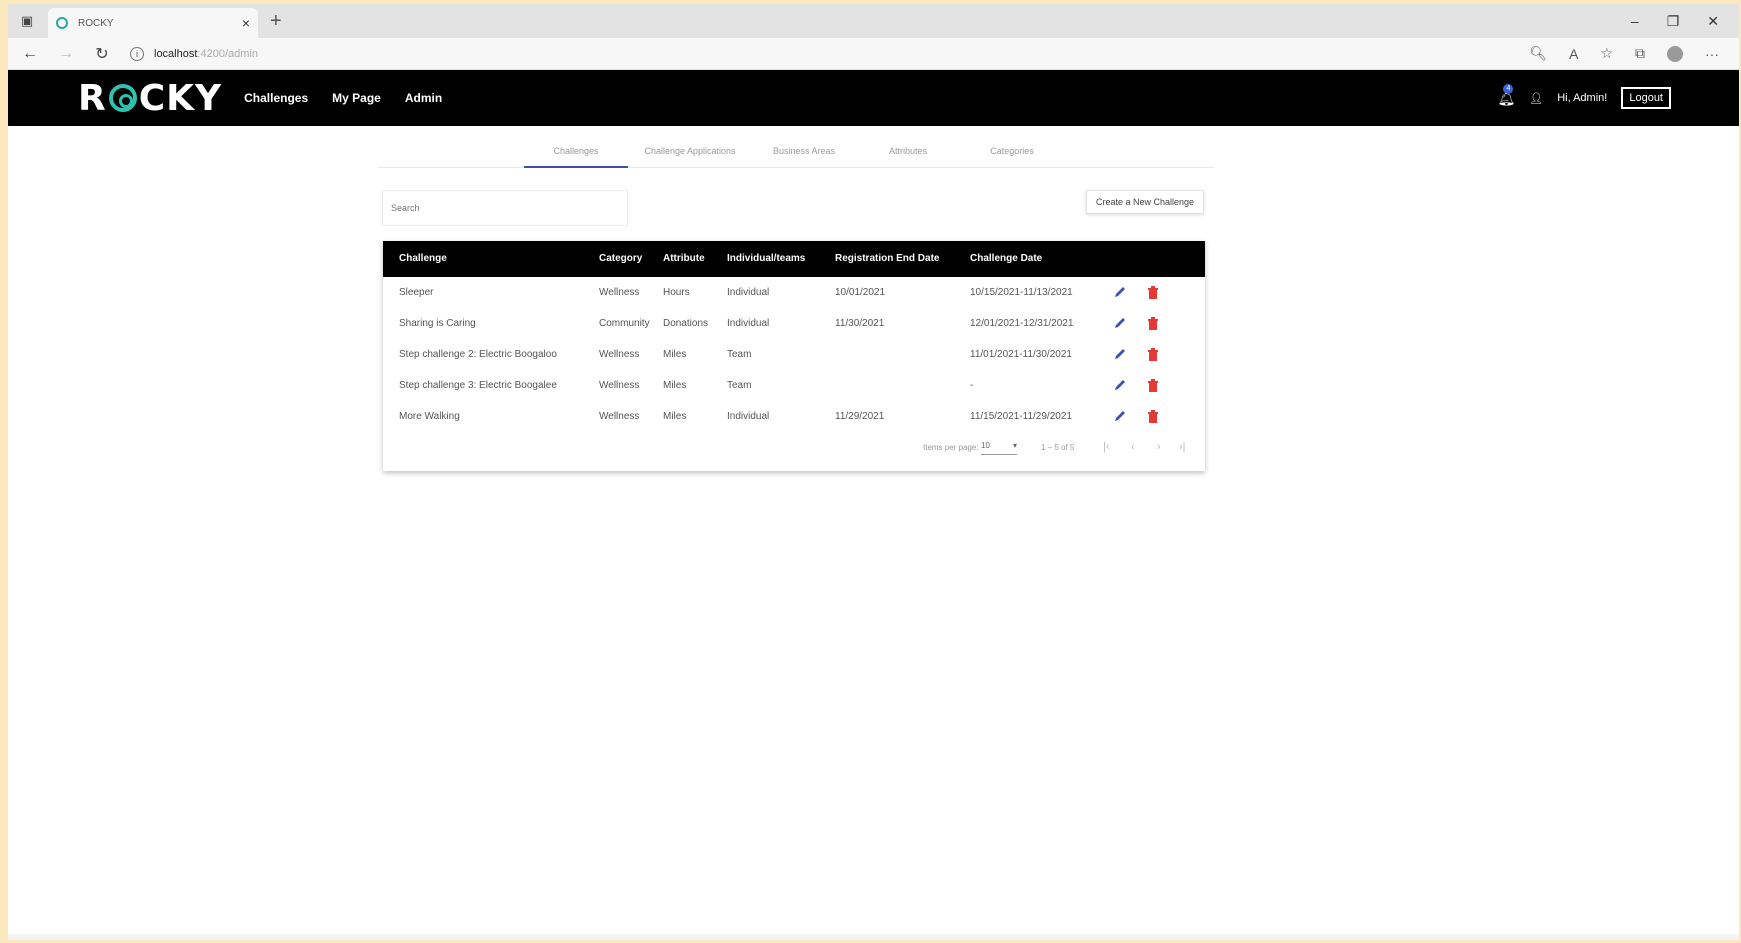 This screenshot has width=1741, height=943. I want to click on greeting: Hi, Admin!, so click(1582, 98).